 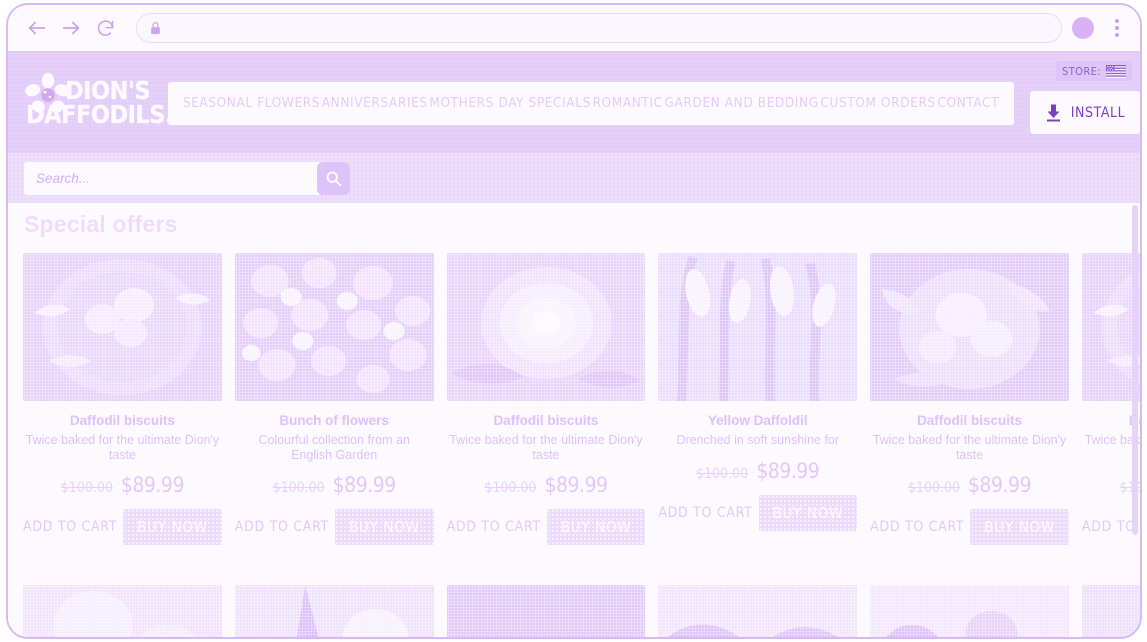 I want to click on install-button: INSTALL, so click(x=1085, y=112).